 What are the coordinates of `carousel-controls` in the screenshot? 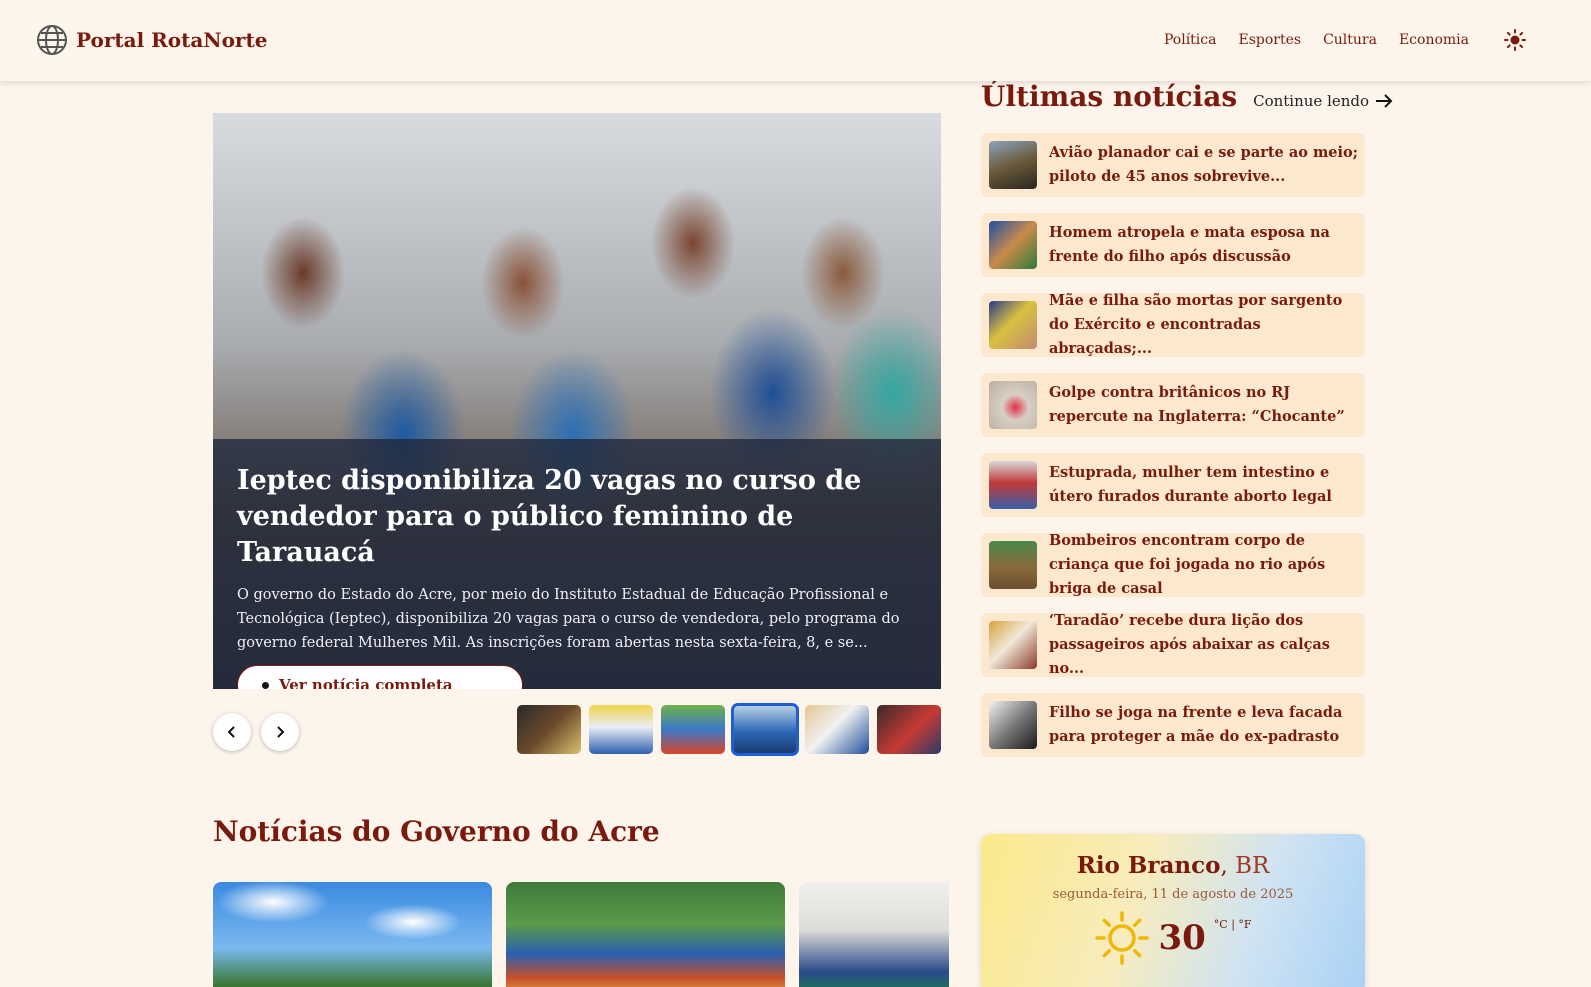 It's located at (256, 732).